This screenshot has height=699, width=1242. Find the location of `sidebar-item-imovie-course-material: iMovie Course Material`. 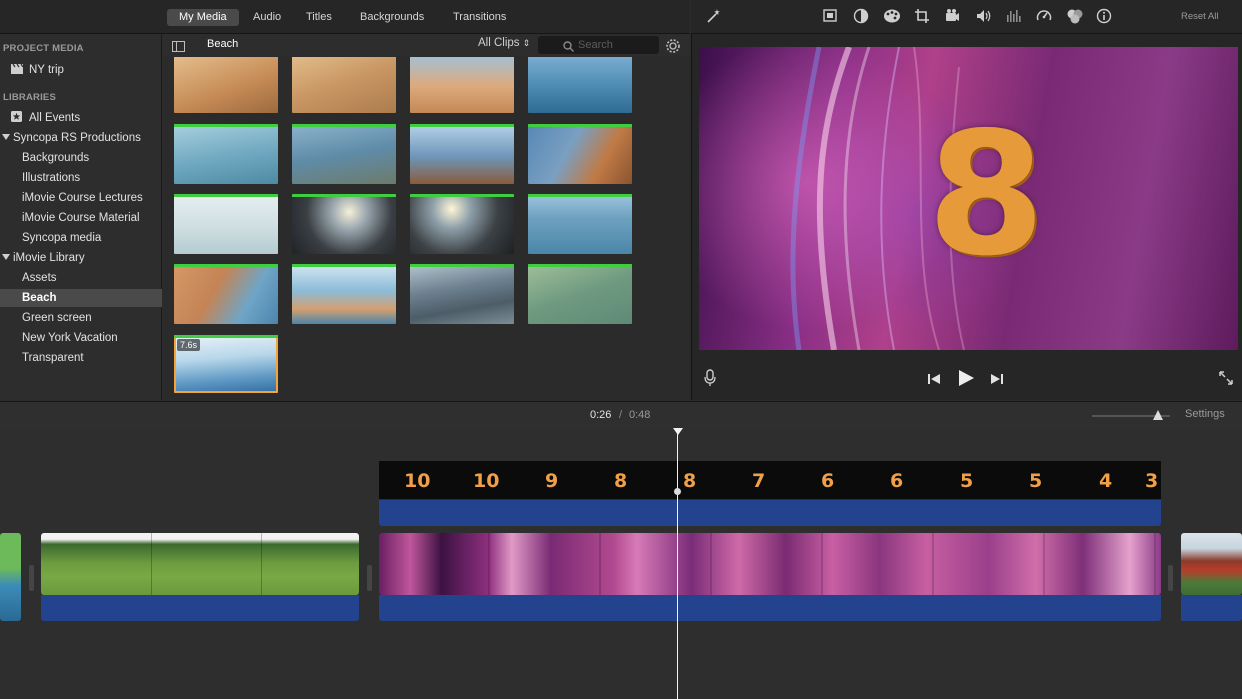

sidebar-item-imovie-course-material: iMovie Course Material is located at coordinates (91, 218).